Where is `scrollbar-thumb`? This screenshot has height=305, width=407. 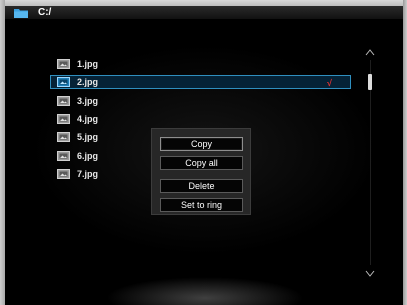
scrollbar-thumb is located at coordinates (370, 82).